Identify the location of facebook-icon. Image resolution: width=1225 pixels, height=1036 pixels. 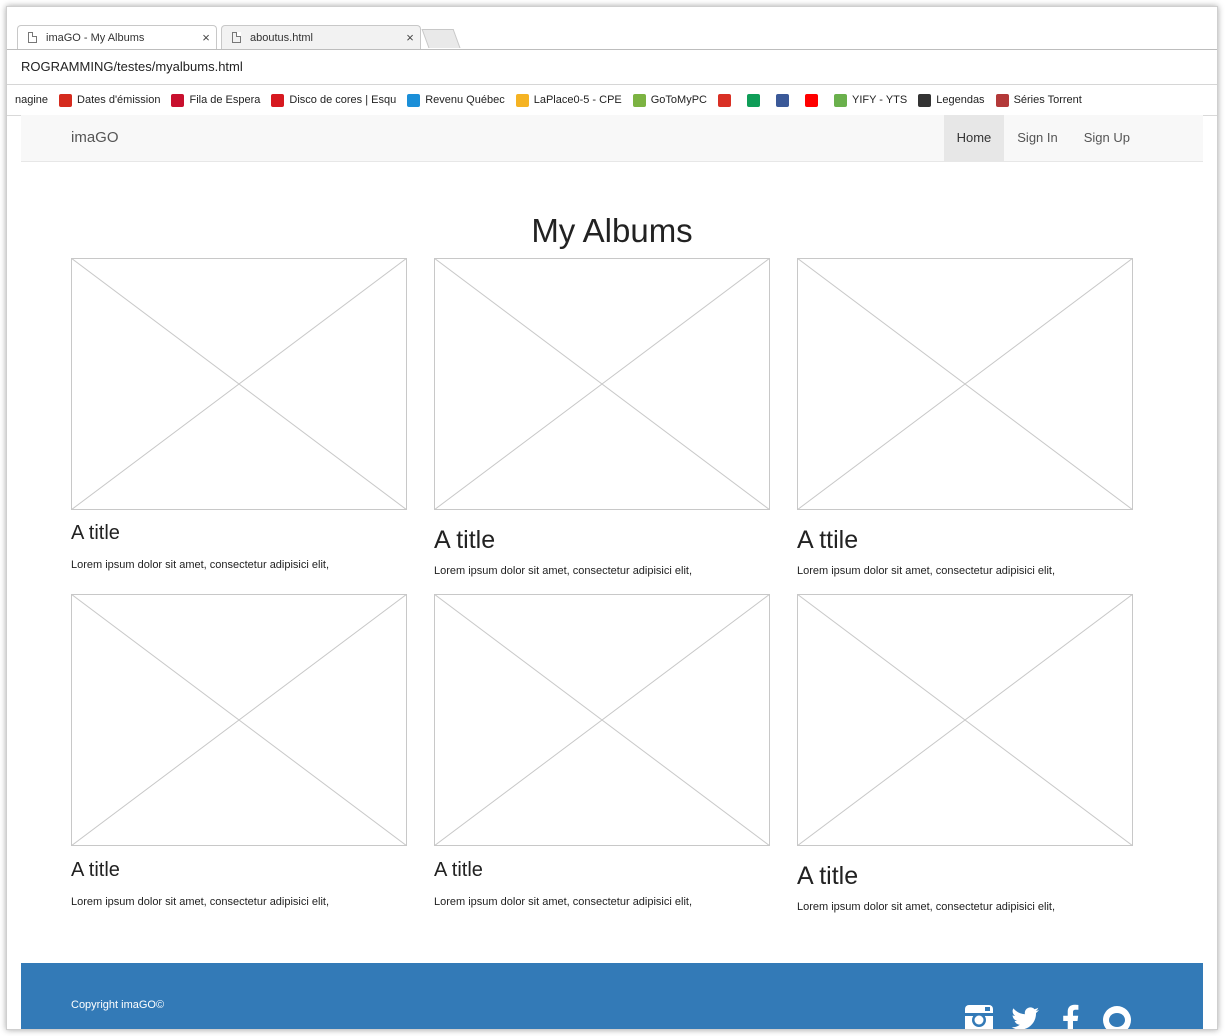
(1071, 1016).